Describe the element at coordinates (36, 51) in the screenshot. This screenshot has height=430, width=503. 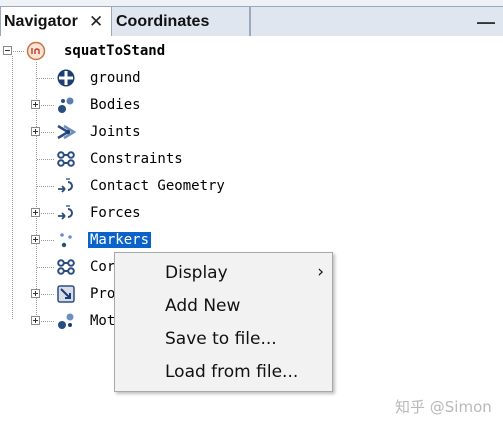
I see `model-icon` at that location.